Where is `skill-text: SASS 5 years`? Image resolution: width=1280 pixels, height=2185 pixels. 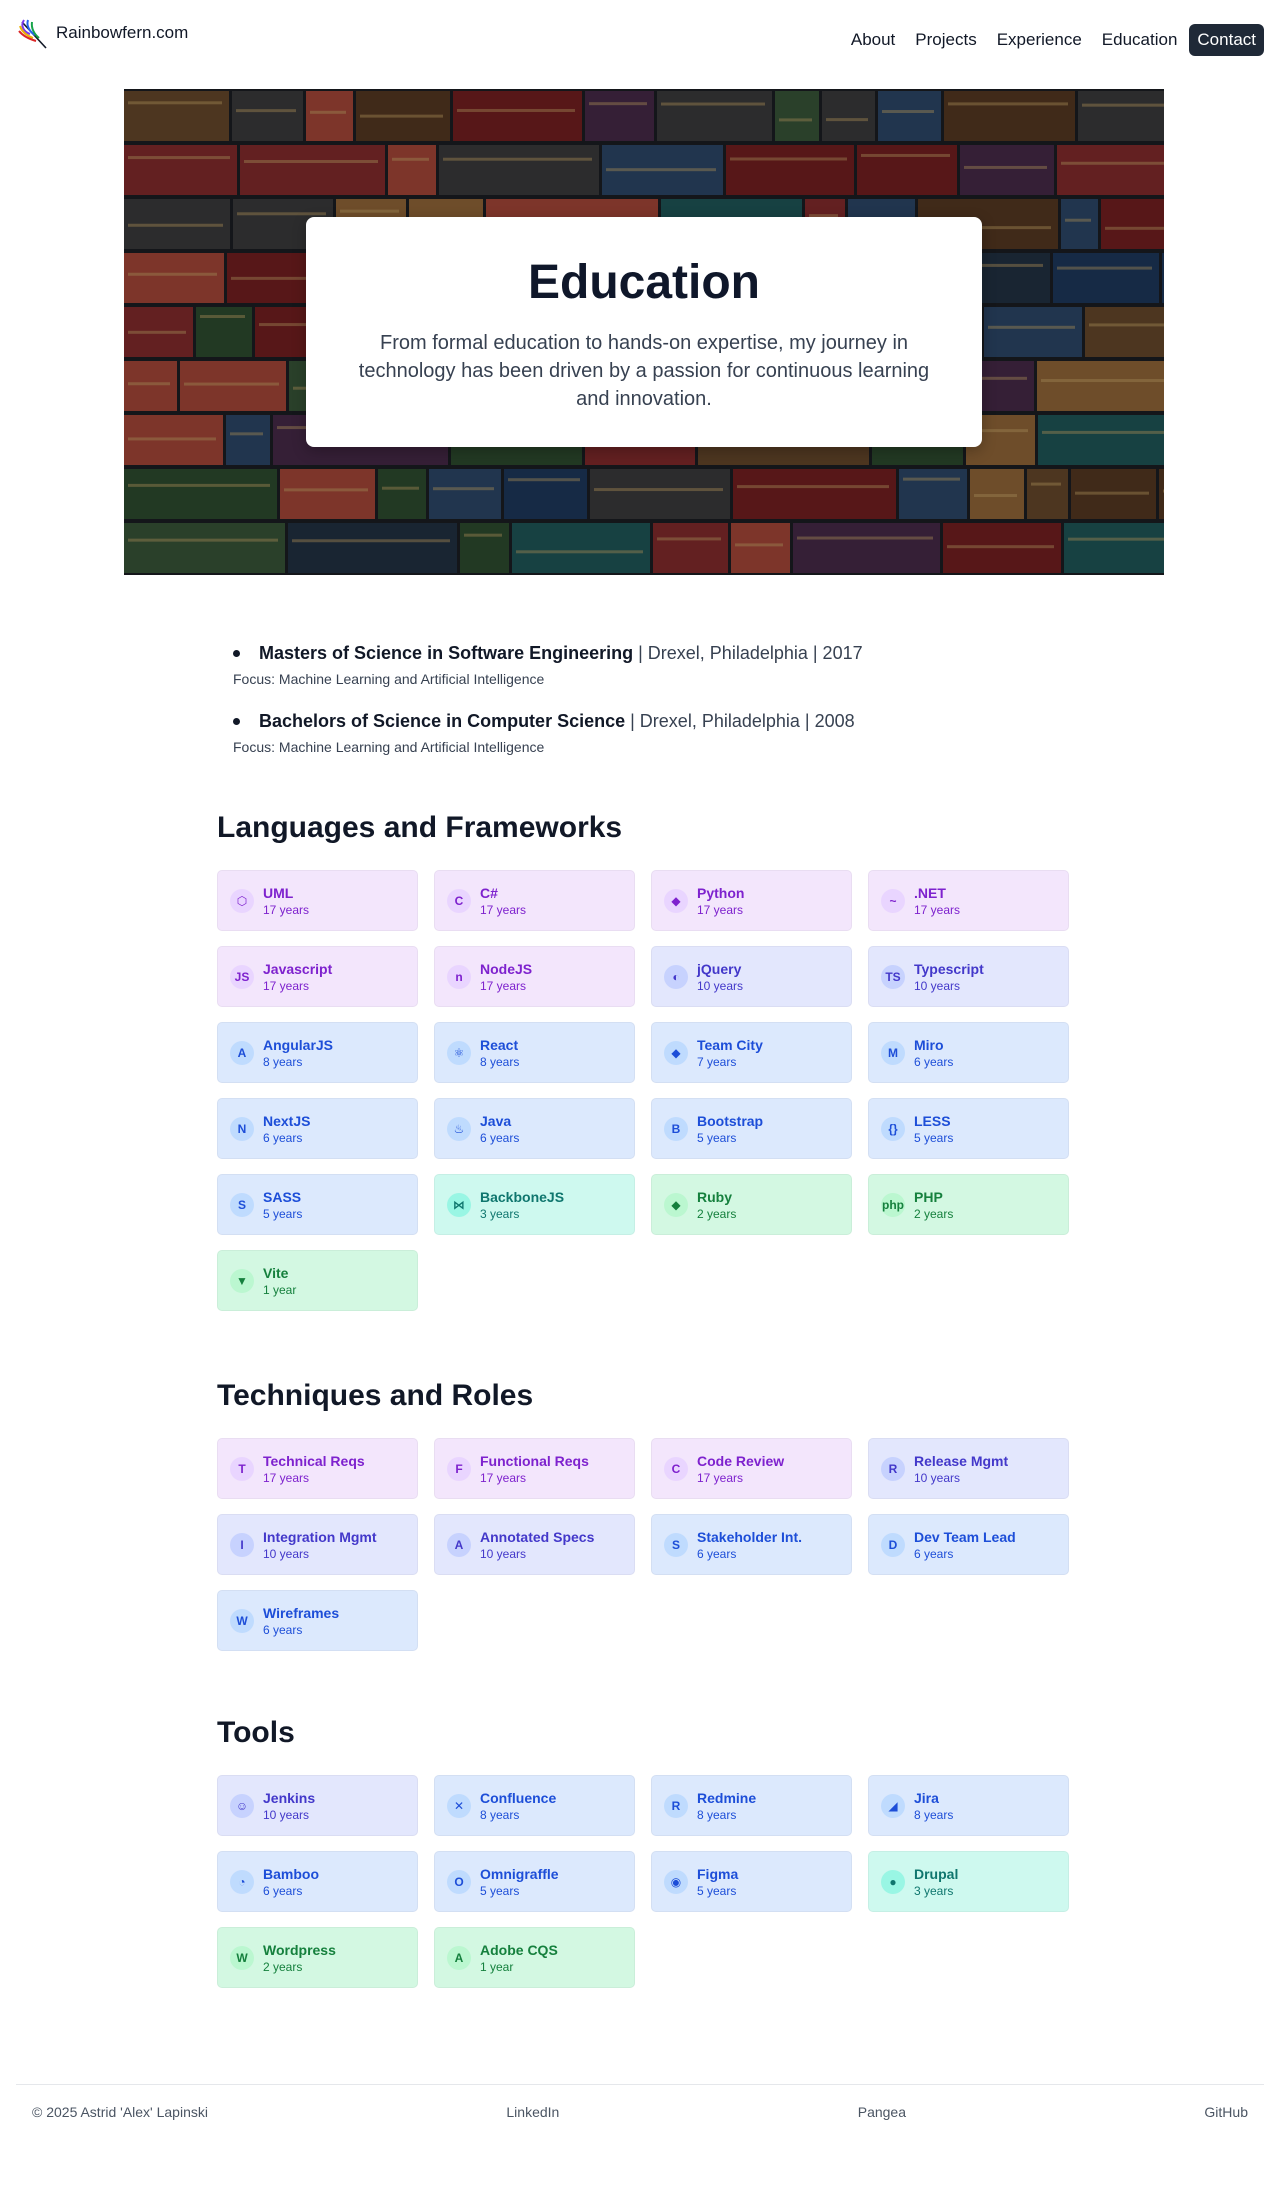 skill-text: SASS 5 years is located at coordinates (282, 1205).